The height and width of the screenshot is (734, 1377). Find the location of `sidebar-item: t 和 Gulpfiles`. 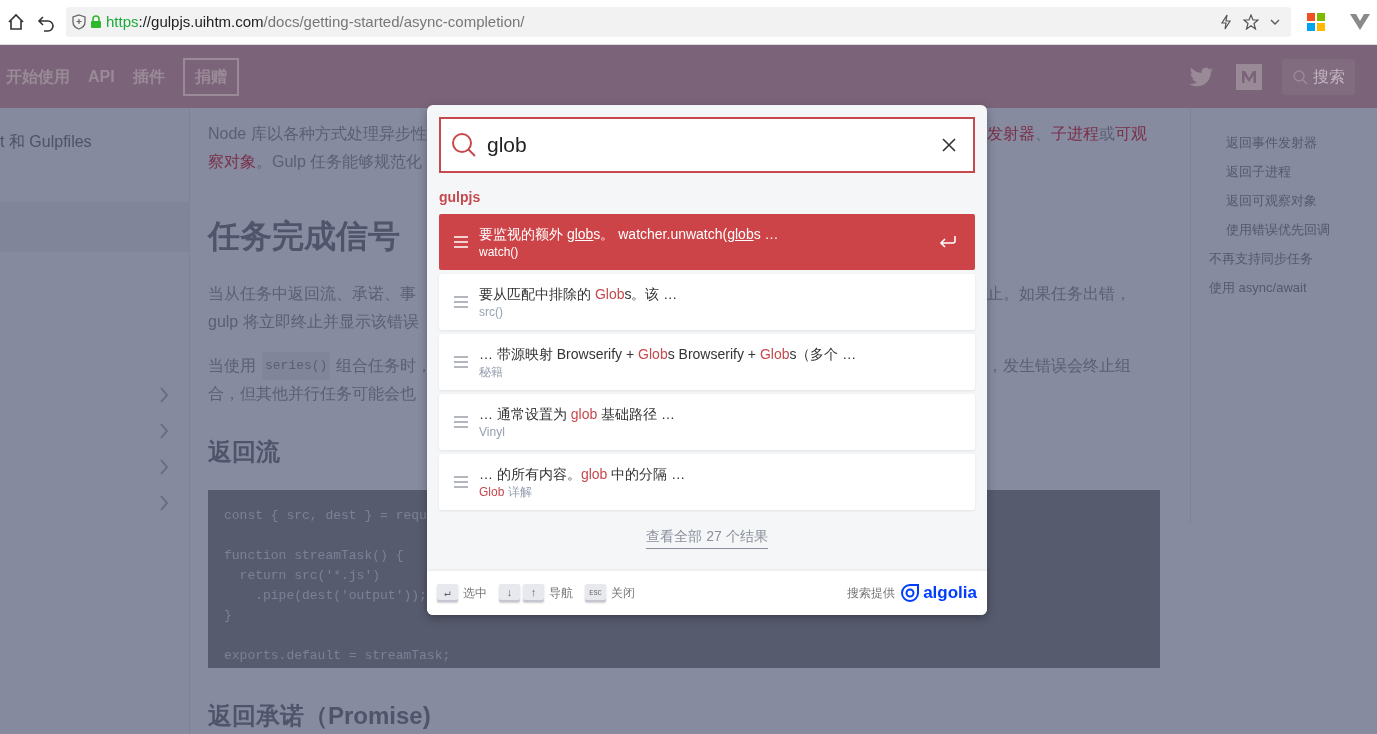

sidebar-item: t 和 Gulpfiles is located at coordinates (94, 155).